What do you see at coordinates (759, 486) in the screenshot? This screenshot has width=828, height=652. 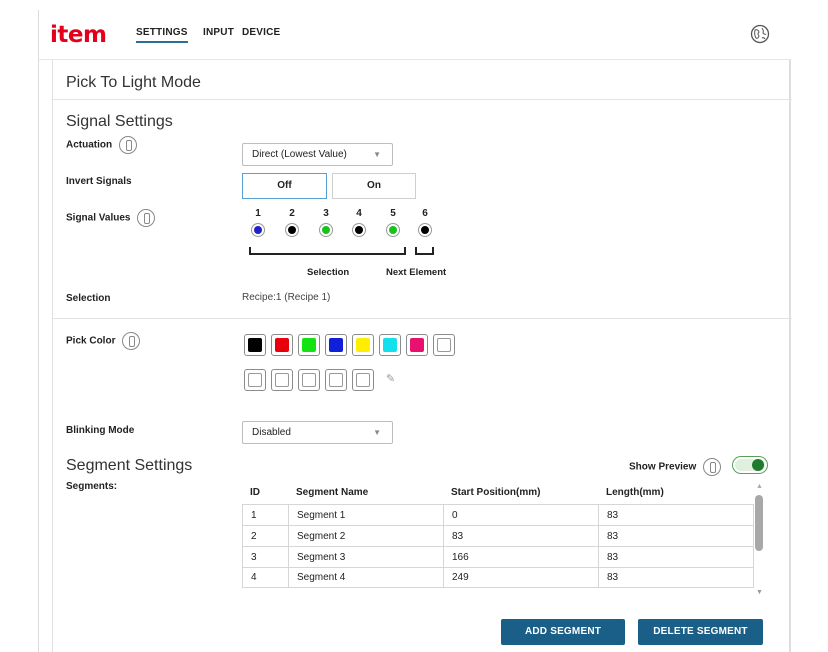 I see `scroll-up-icon: ▲` at bounding box center [759, 486].